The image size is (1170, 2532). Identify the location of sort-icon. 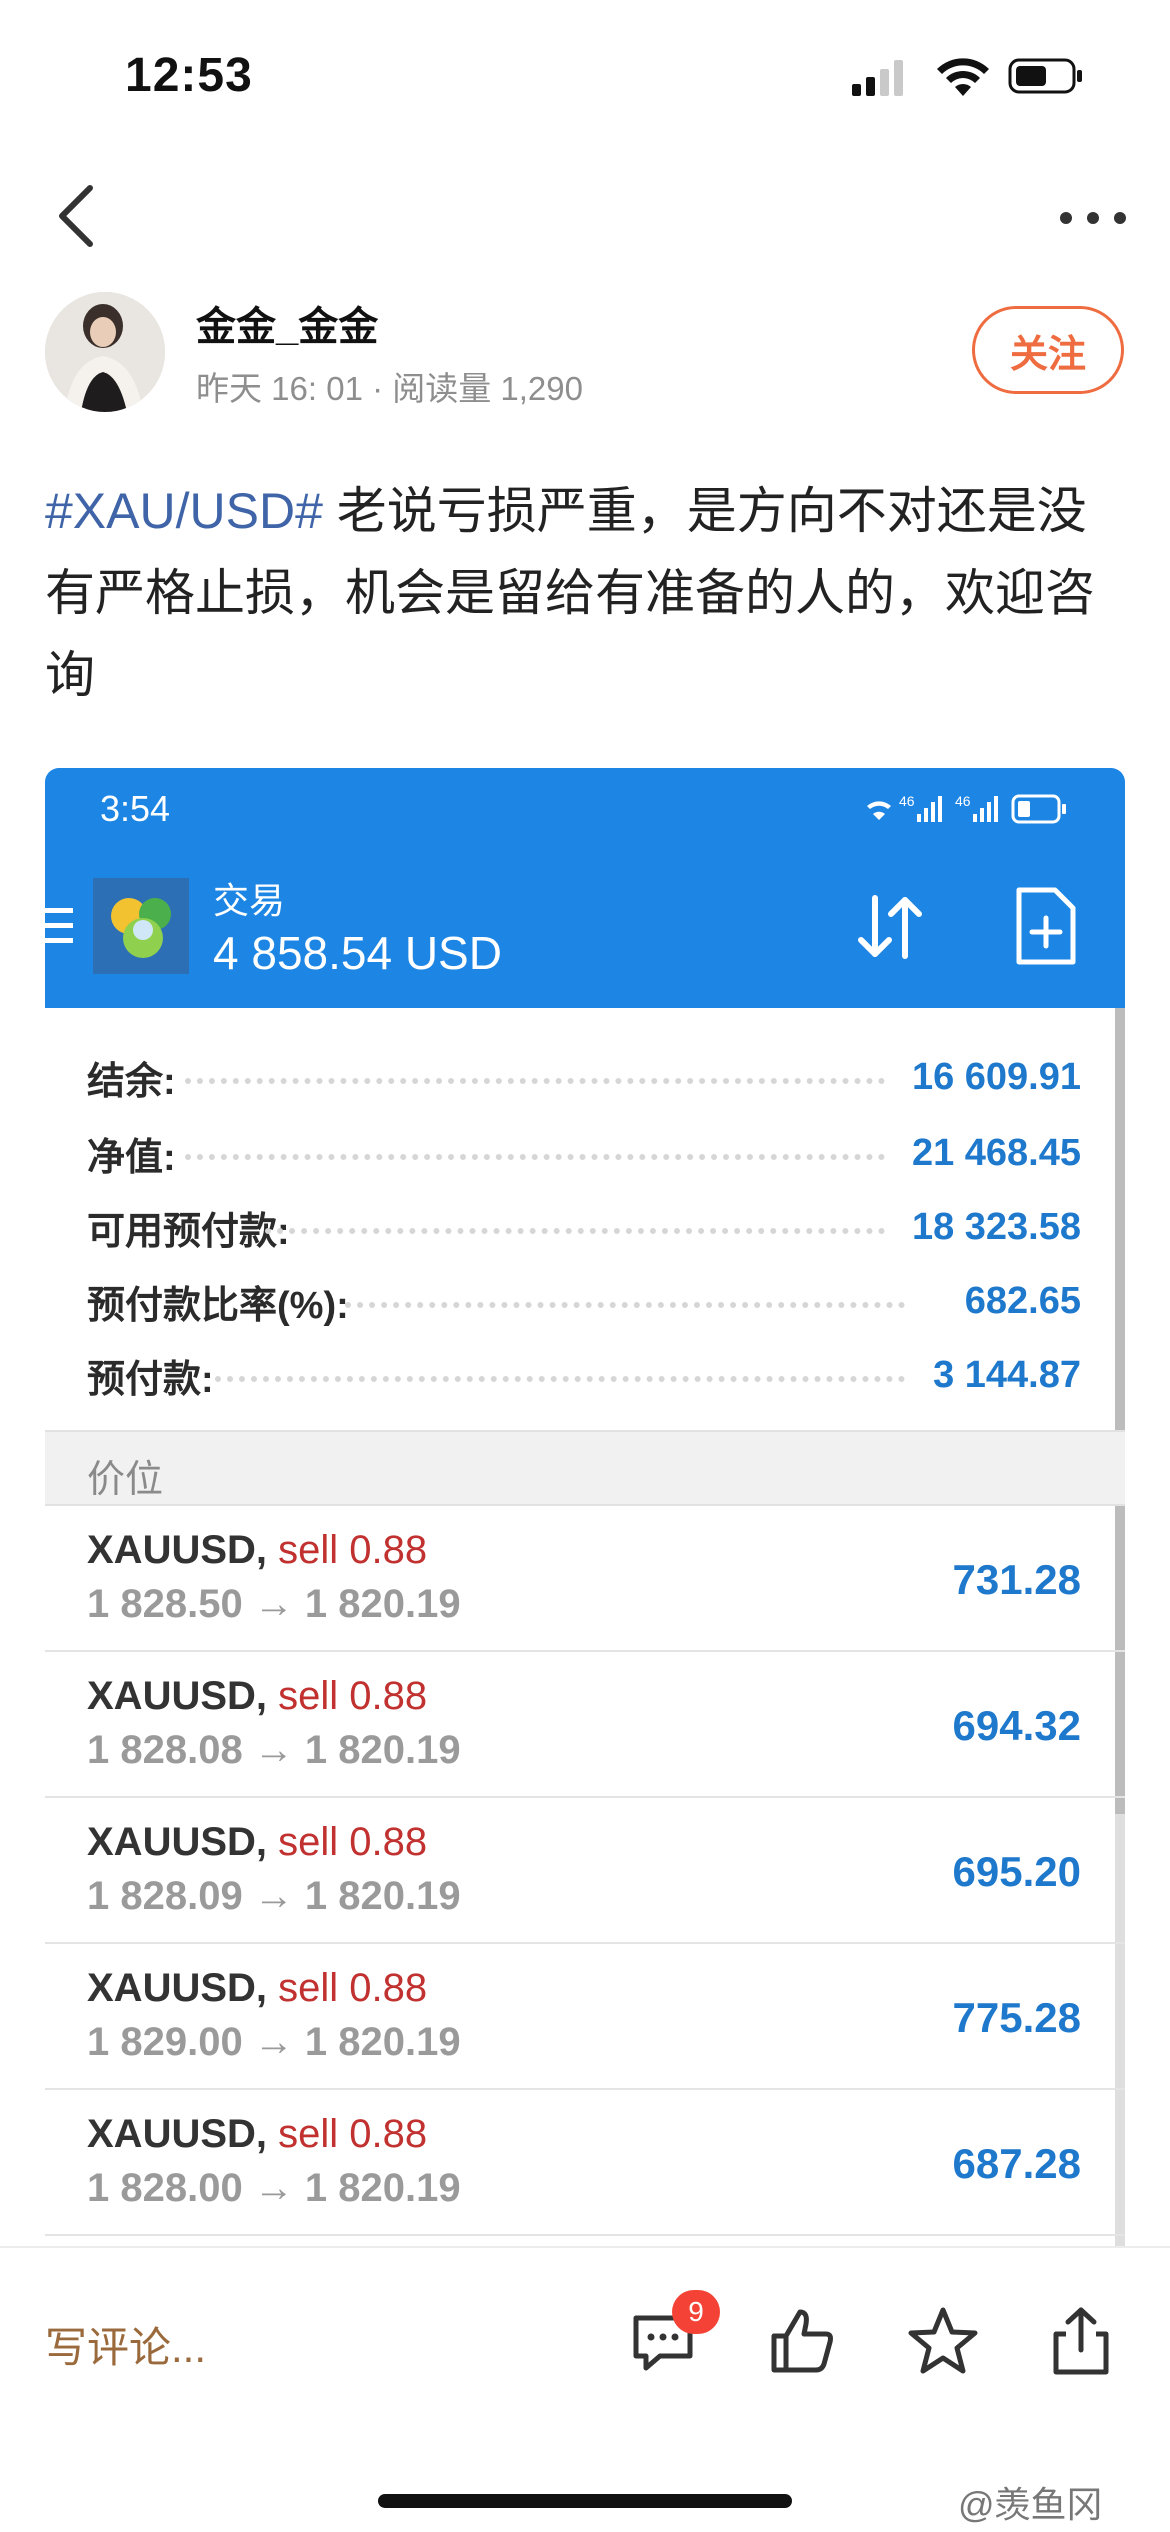
(890, 927).